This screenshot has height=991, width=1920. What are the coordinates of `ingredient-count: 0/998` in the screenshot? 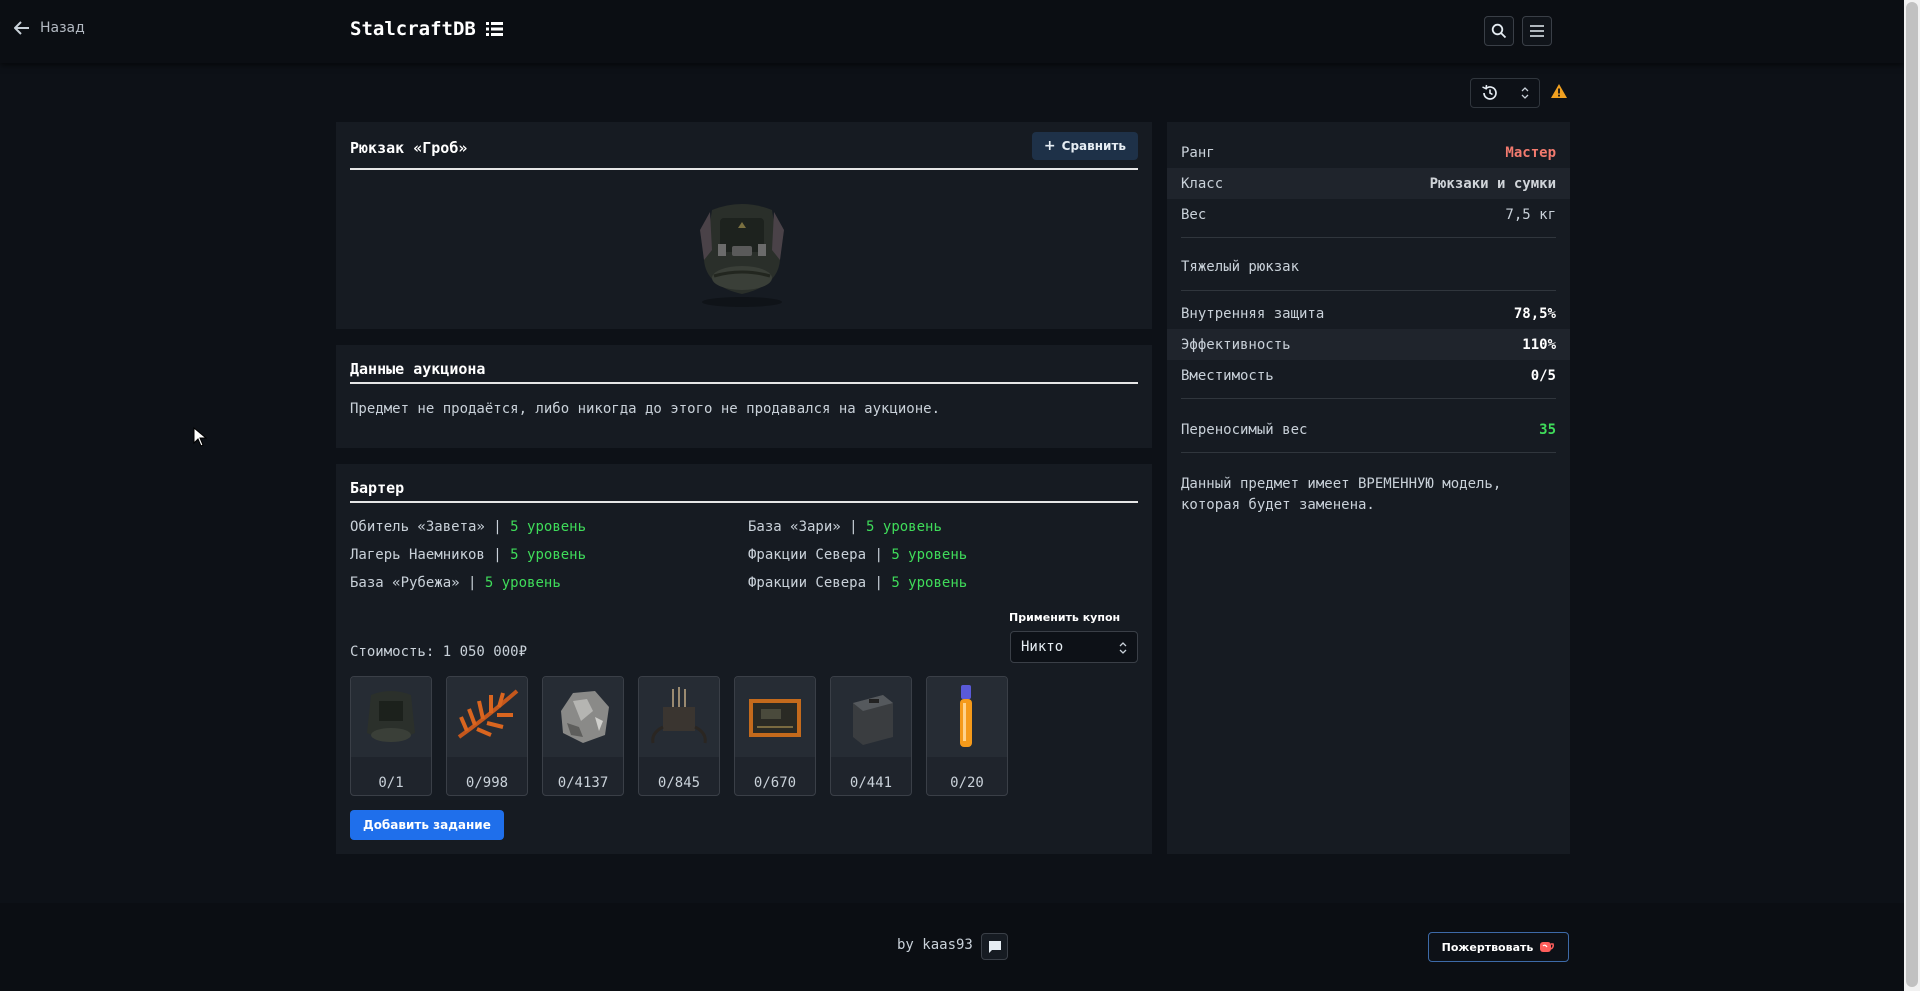 It's located at (487, 783).